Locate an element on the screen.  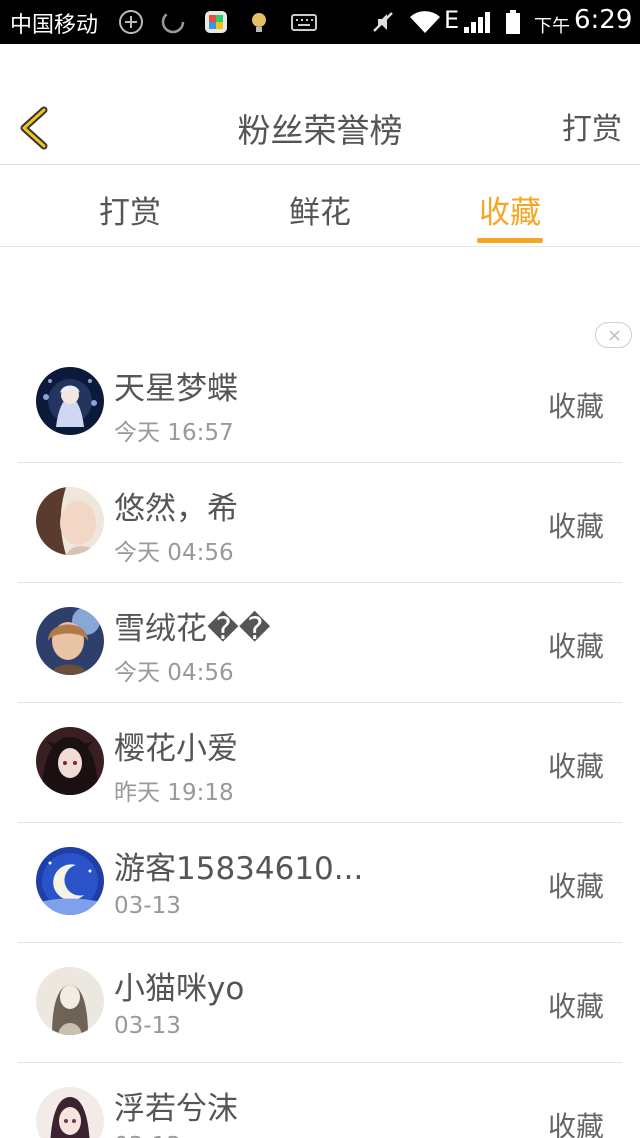
status-bar: 中国移动 E 下午 6:29 is located at coordinates (320, 22).